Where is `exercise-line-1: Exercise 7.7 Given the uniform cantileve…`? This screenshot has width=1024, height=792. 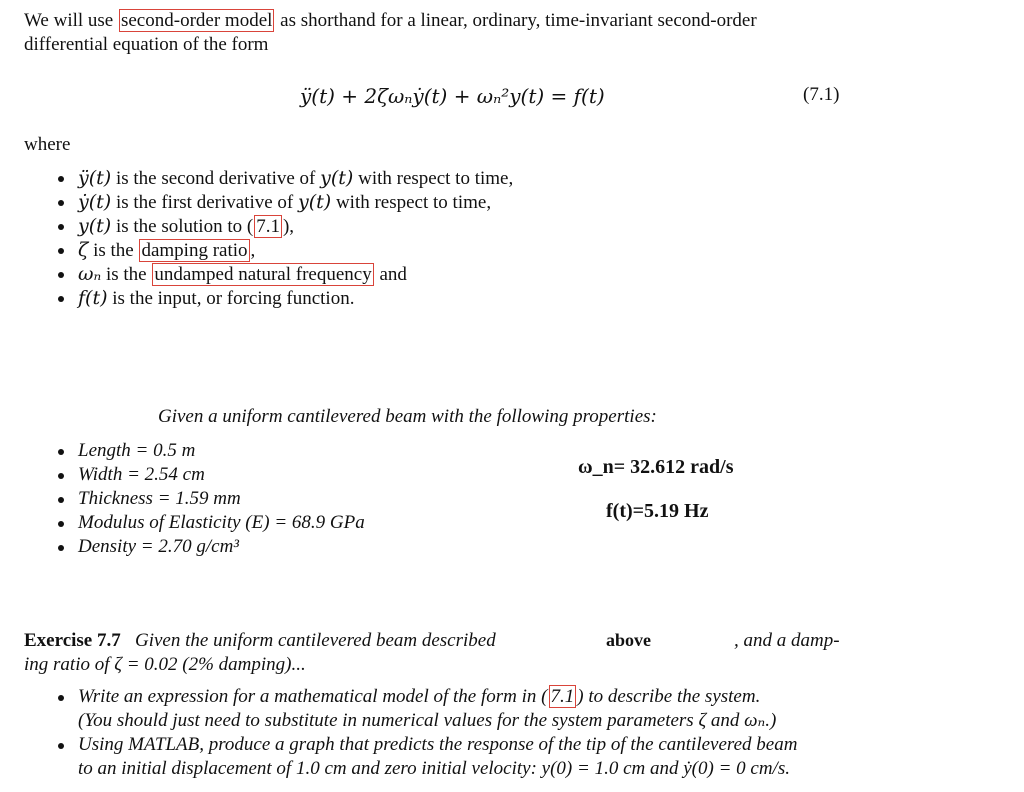 exercise-line-1: Exercise 7.7 Given the uniform cantileve… is located at coordinates (260, 641).